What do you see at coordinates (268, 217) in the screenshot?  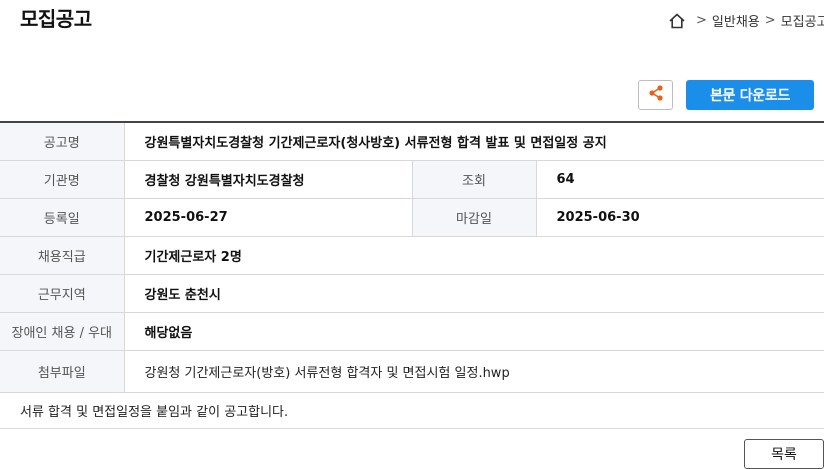 I see `registered-value: 2025-06-27` at bounding box center [268, 217].